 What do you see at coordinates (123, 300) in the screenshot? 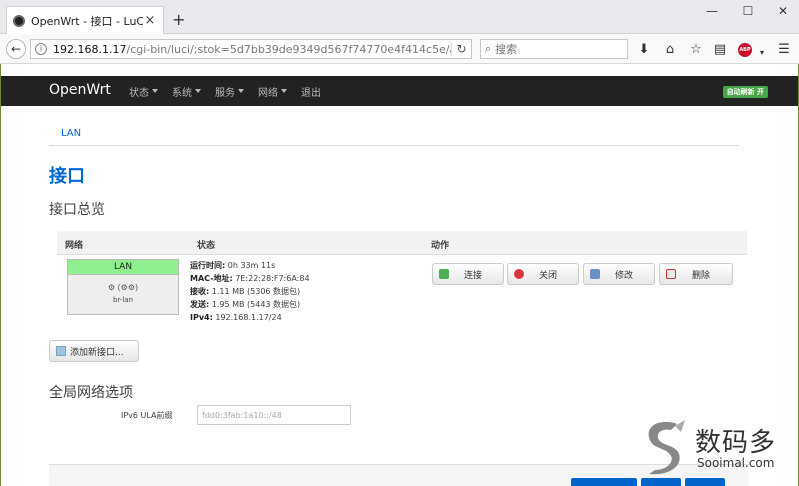
I see `interface-device: br-lan` at bounding box center [123, 300].